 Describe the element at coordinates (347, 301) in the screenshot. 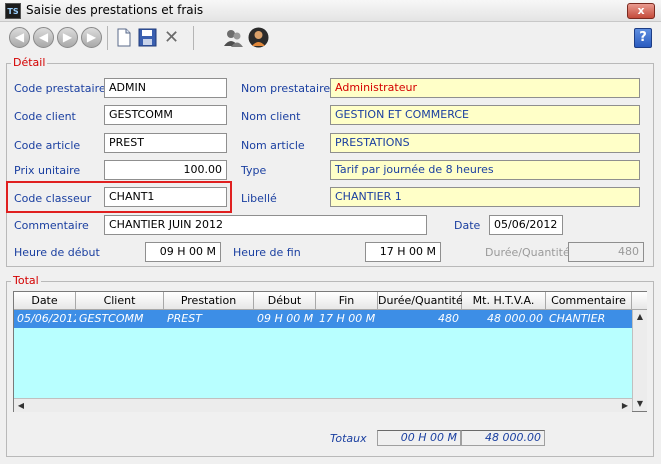

I see `column-header-fin: Fin` at that location.